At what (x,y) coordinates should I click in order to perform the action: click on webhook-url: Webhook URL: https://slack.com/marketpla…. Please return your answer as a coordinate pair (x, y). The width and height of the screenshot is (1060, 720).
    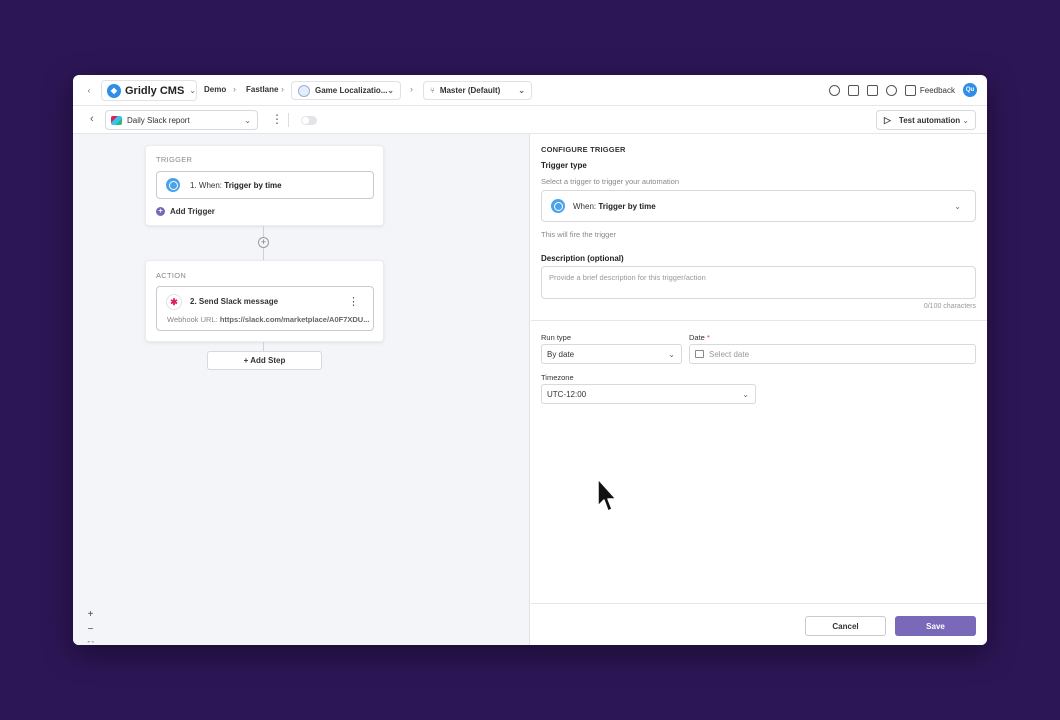
    Looking at the image, I should click on (268, 319).